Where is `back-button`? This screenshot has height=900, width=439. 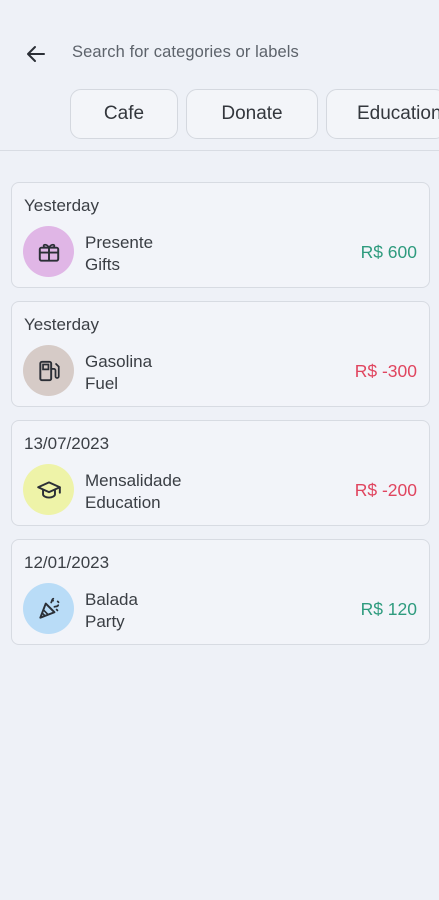 back-button is located at coordinates (36, 54).